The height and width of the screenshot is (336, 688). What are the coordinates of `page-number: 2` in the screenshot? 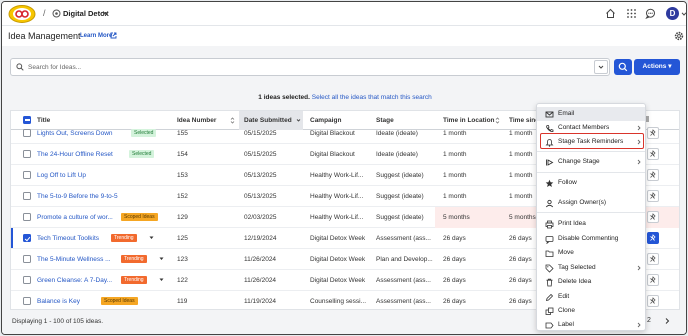 It's located at (649, 320).